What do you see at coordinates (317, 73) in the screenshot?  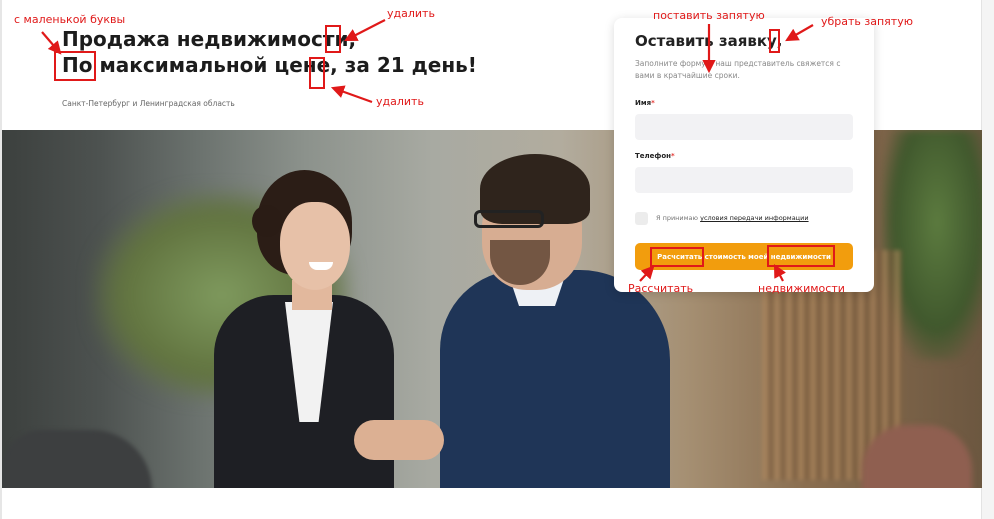 I see `highlight-comma-price` at bounding box center [317, 73].